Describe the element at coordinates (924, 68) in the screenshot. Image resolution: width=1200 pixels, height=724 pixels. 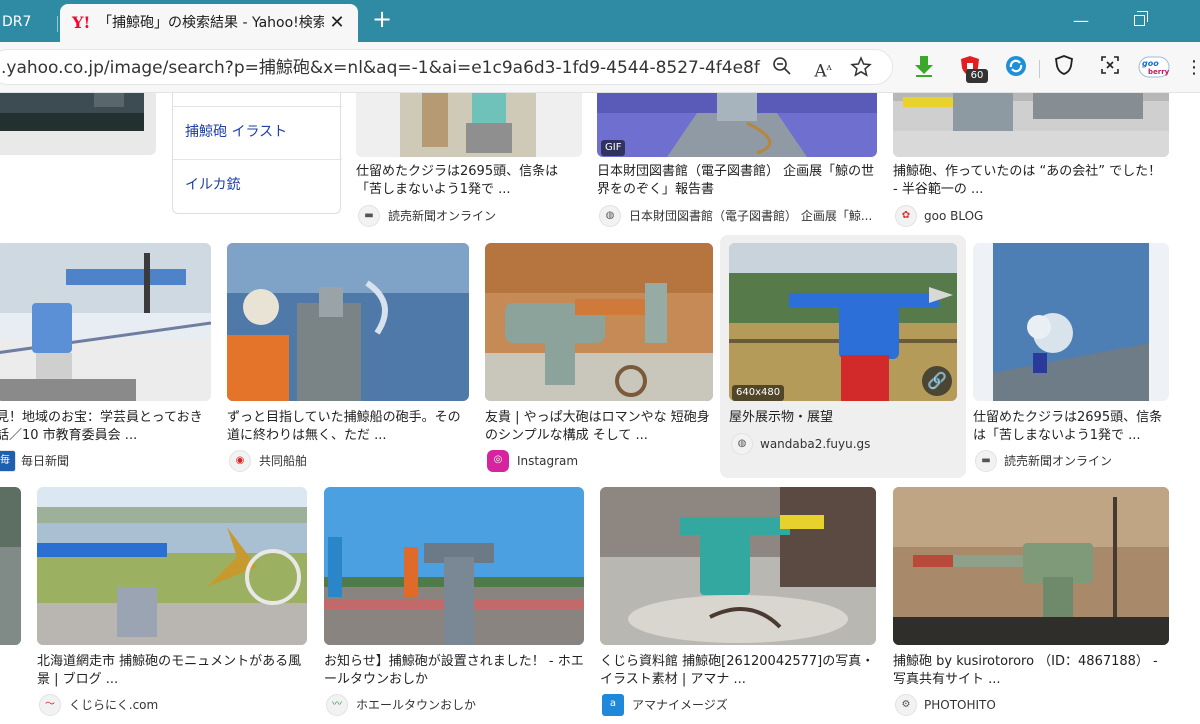
I see `download-arrow-icon` at that location.